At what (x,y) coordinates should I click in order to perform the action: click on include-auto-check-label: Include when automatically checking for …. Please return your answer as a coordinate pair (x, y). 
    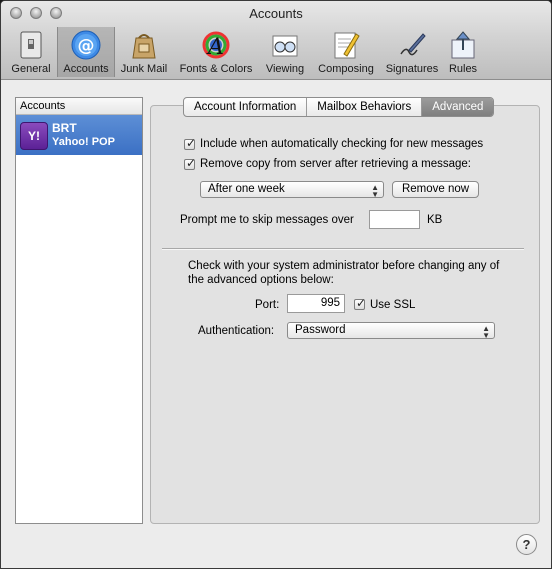
    Looking at the image, I should click on (342, 144).